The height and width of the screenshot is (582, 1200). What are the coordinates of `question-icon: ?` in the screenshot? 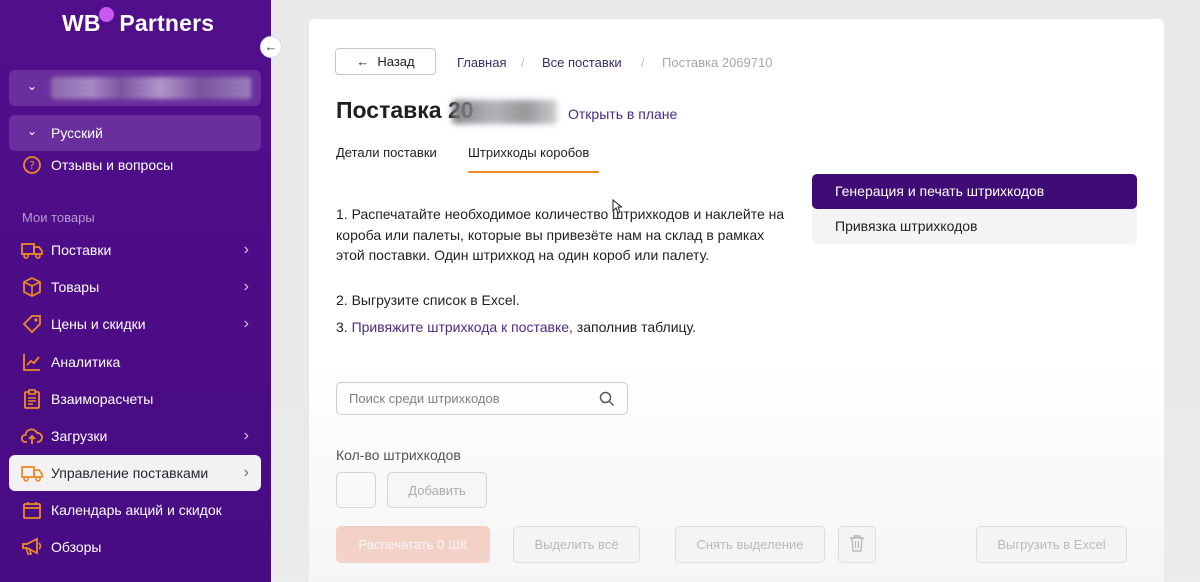 It's located at (32, 165).